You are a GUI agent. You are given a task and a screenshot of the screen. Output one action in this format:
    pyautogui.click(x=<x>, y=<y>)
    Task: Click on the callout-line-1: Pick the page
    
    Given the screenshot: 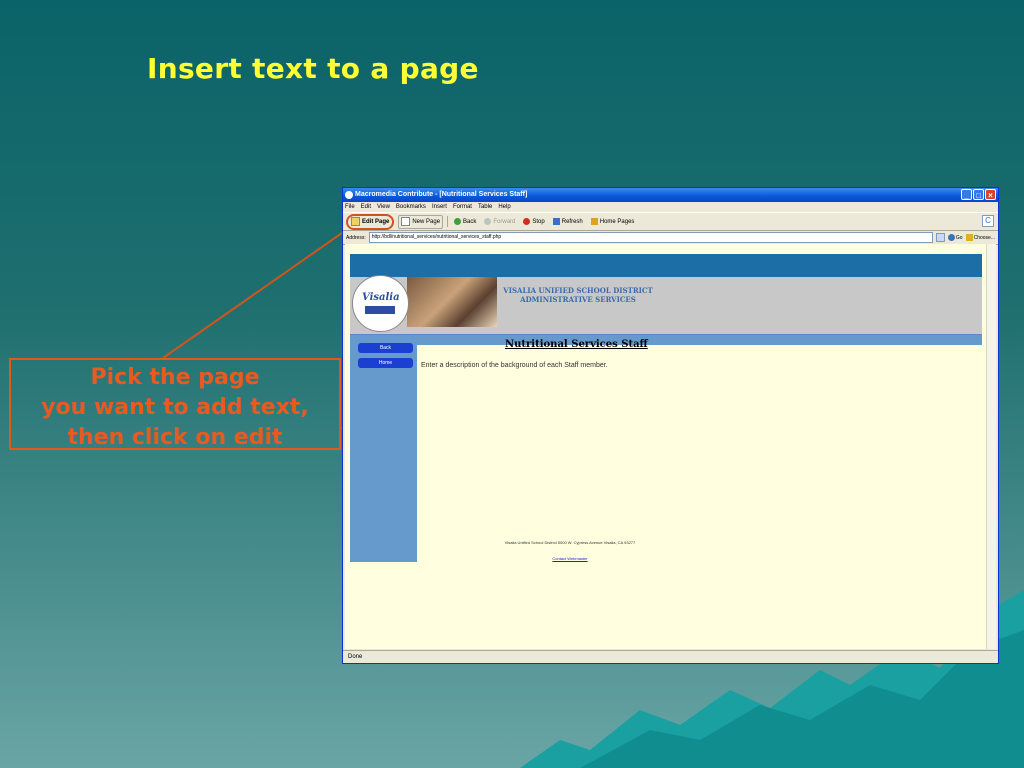 What is the action you would take?
    pyautogui.click(x=175, y=377)
    